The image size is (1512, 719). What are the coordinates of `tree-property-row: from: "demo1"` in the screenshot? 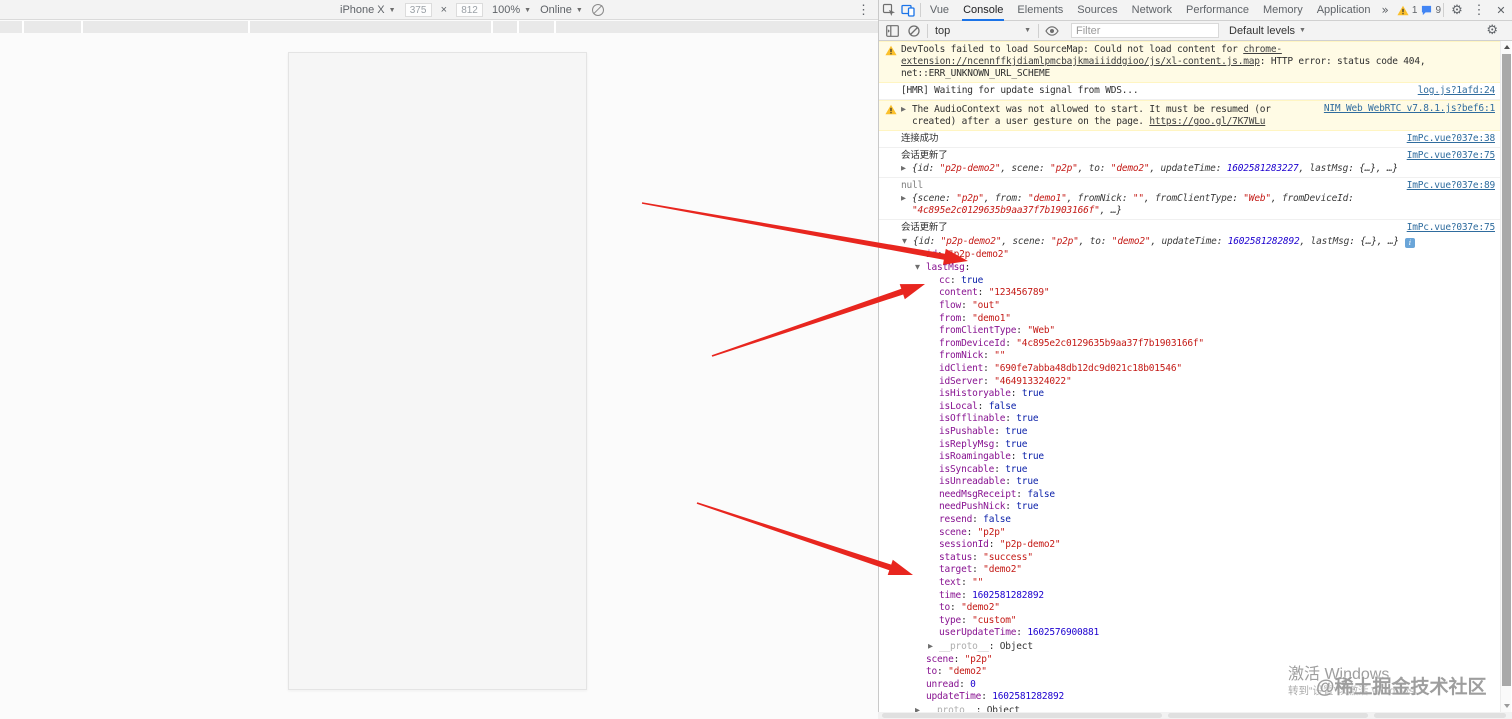 It's located at (1198, 319).